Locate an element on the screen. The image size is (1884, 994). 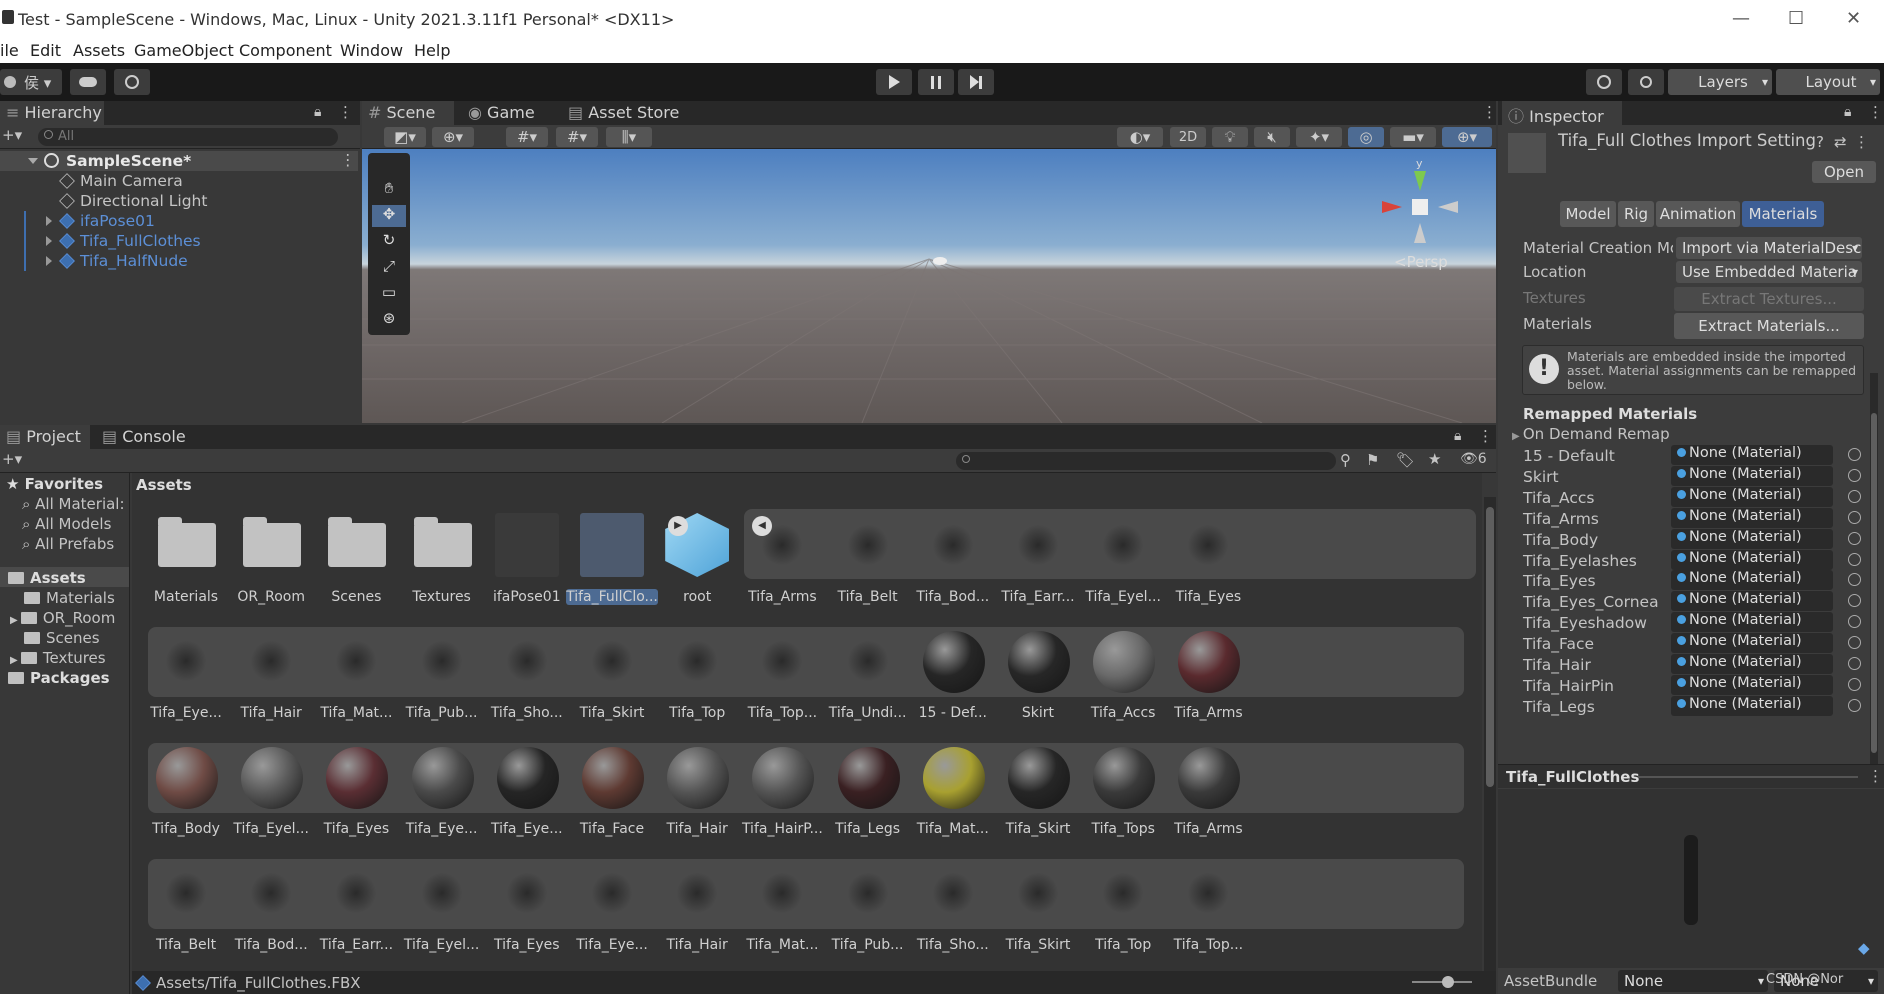
asset-item: Tifa_Eyes is located at coordinates (1208, 559).